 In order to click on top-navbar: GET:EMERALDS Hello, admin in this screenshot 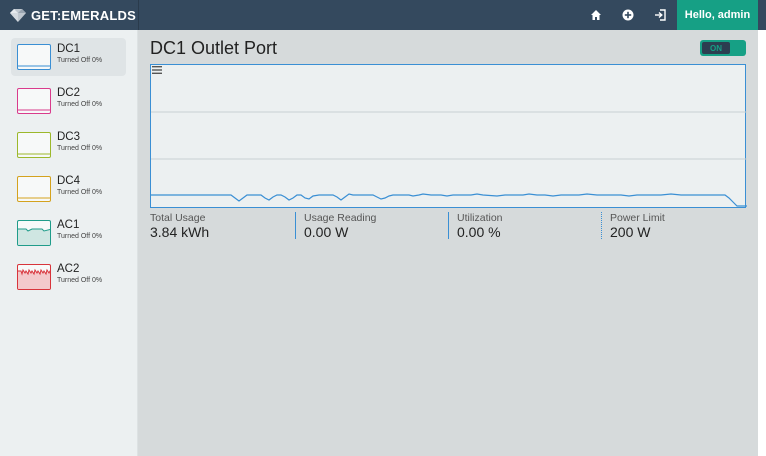, I will do `click(383, 15)`.